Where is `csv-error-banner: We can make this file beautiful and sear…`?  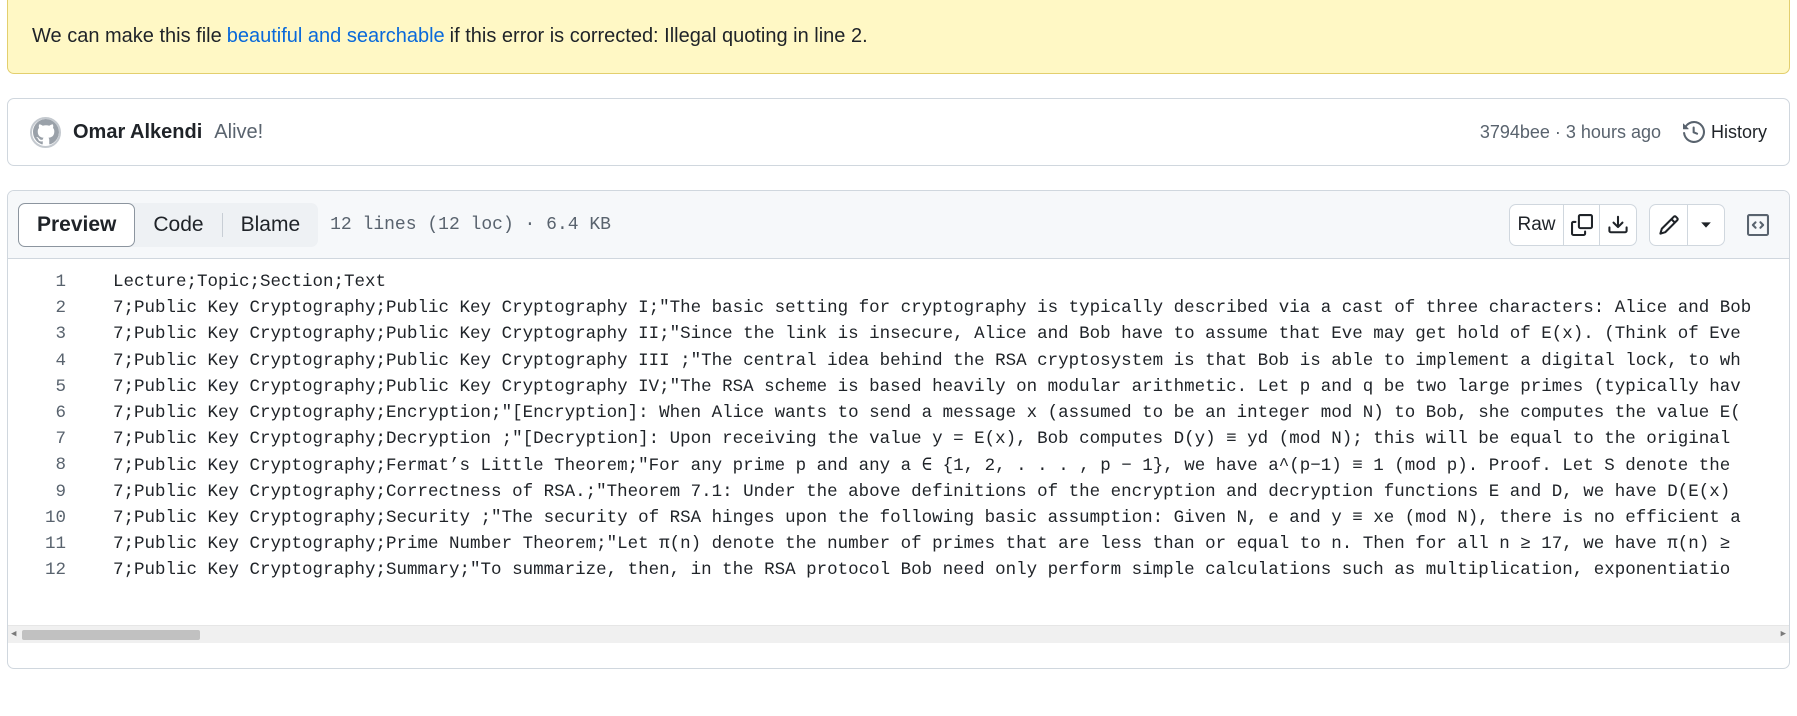
csv-error-banner: We can make this file beautiful and sear… is located at coordinates (898, 37).